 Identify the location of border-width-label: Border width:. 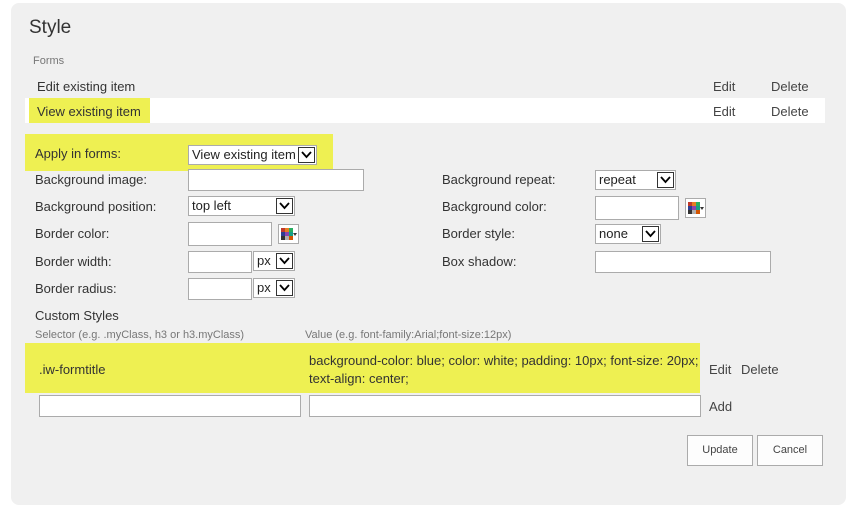
(73, 261).